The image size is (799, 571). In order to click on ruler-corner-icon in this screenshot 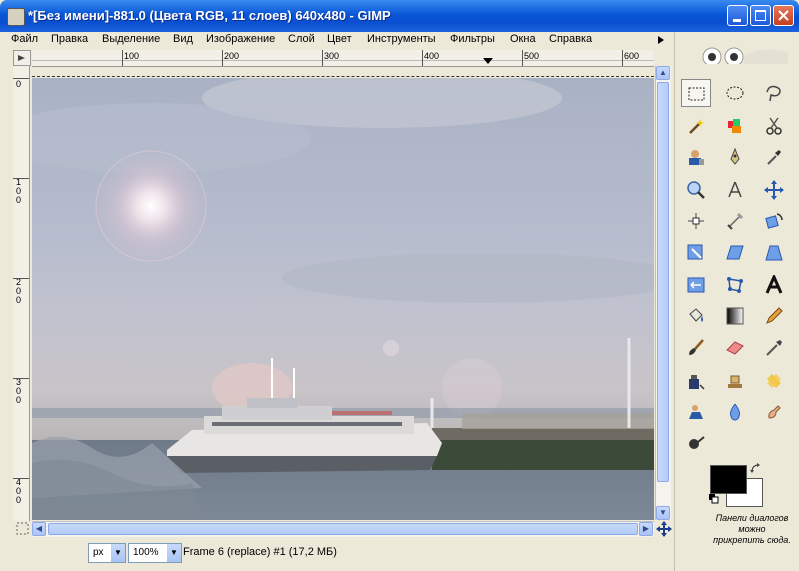, I will do `click(21, 58)`.